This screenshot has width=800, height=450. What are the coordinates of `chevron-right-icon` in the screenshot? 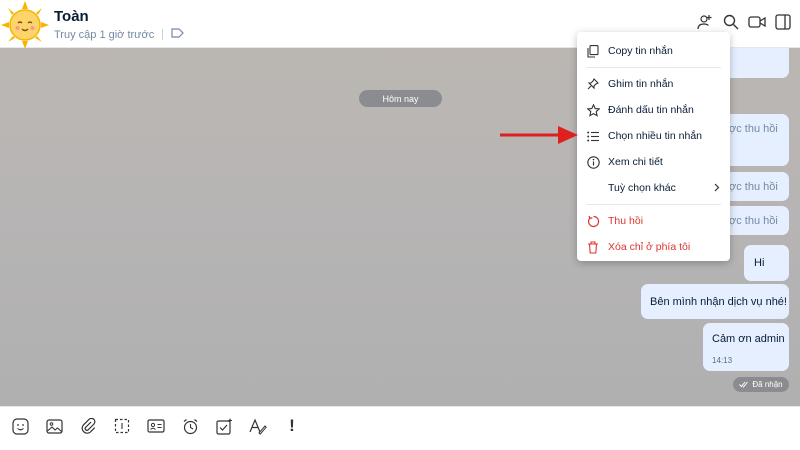 It's located at (717, 189).